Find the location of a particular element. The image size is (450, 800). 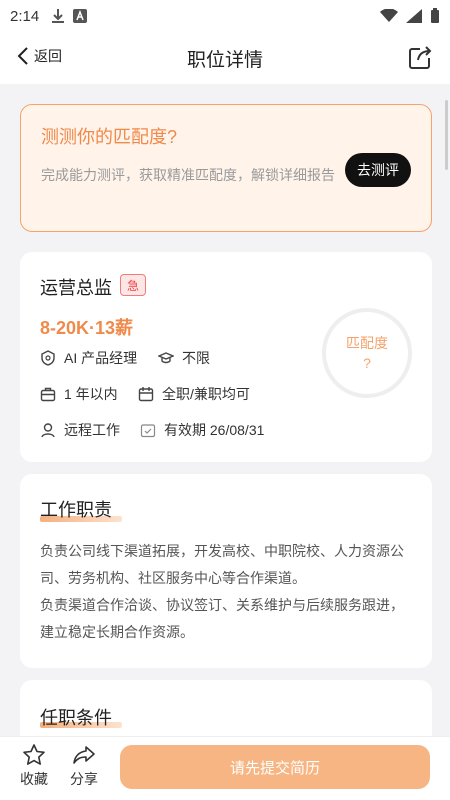

job-education: 不限 is located at coordinates (184, 358).